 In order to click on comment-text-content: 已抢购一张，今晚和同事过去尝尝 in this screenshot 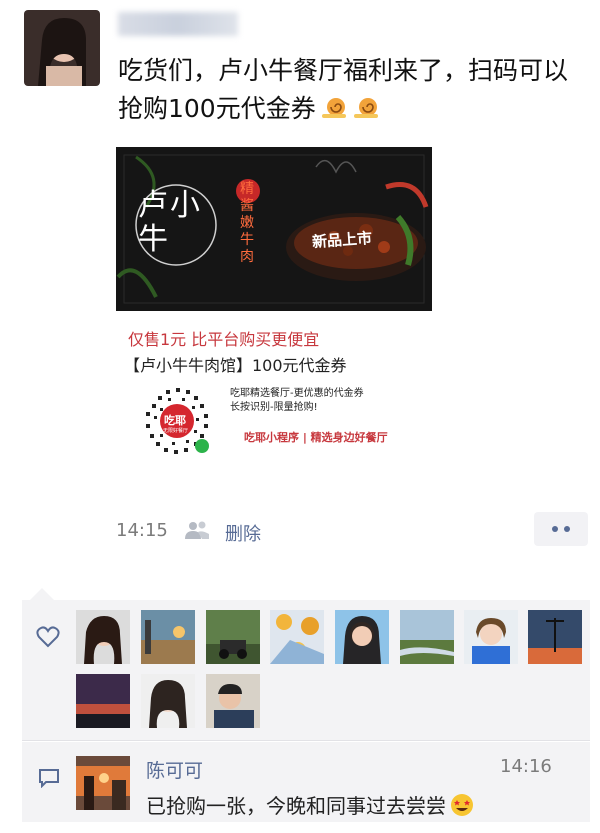, I will do `click(296, 806)`.